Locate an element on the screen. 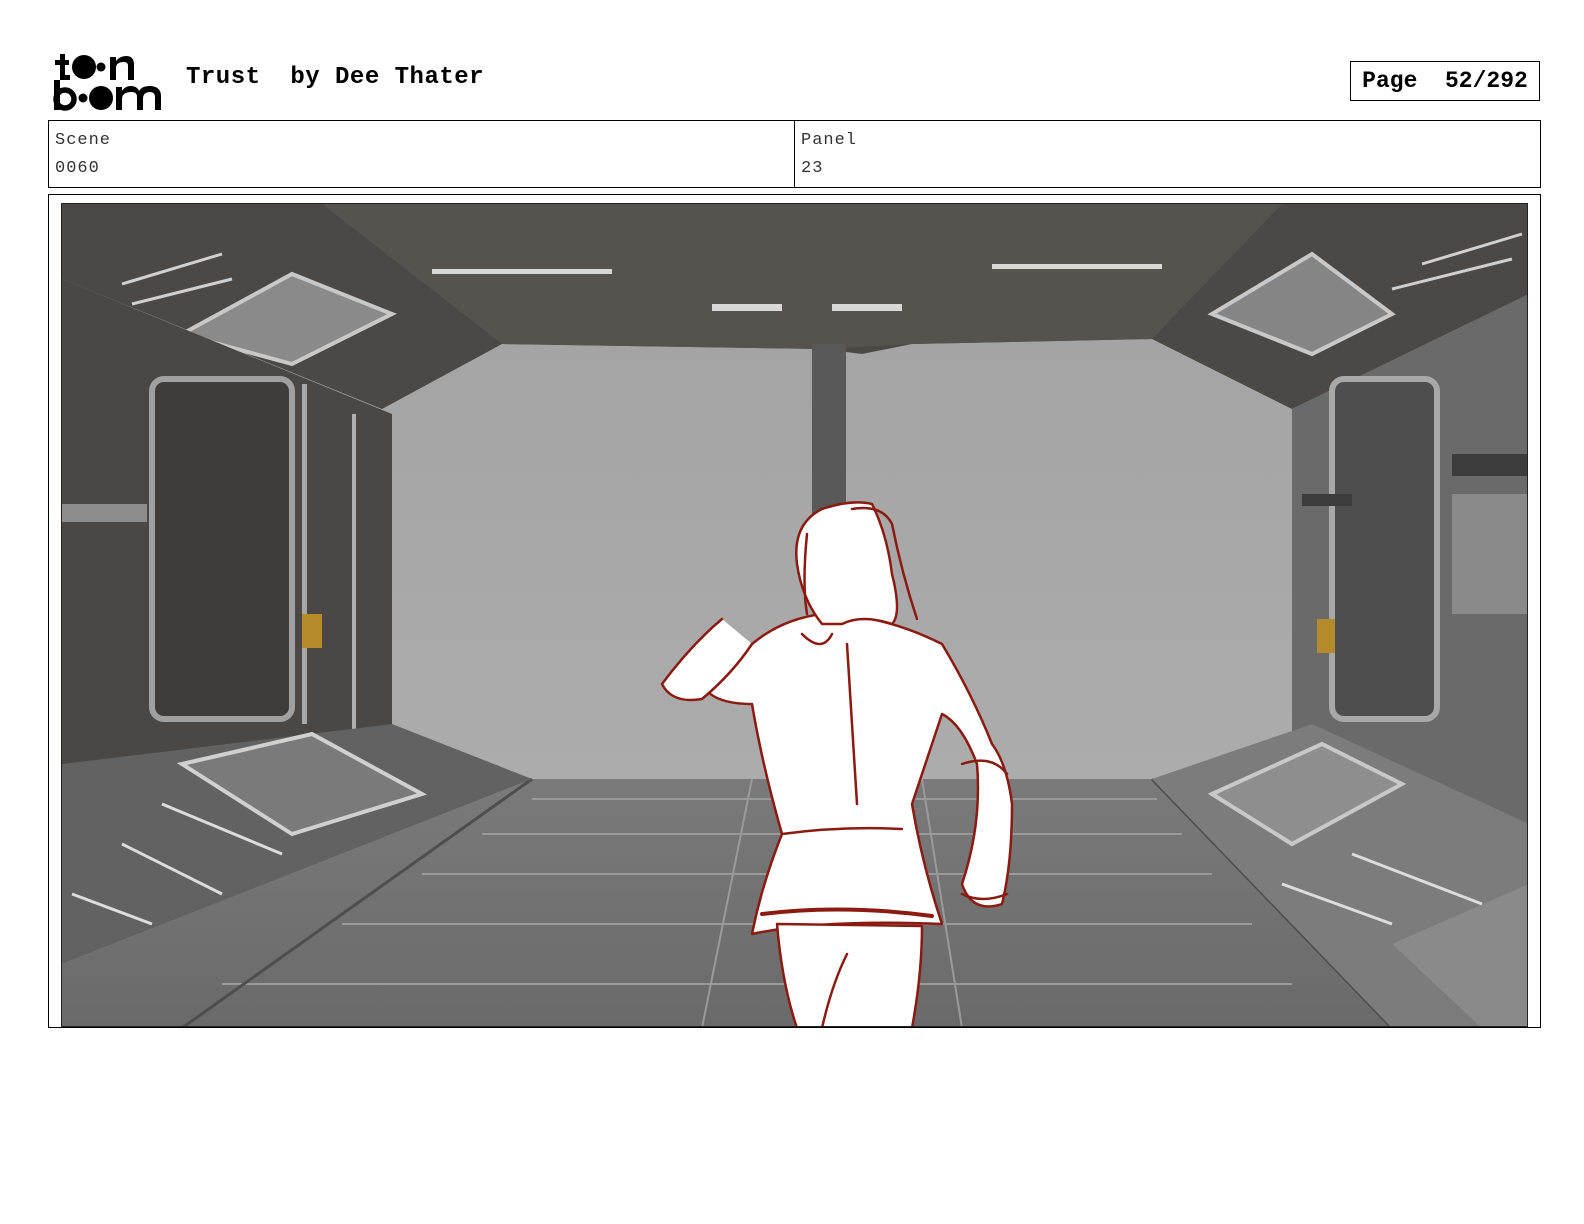  scene-label: Scene is located at coordinates (83, 140).